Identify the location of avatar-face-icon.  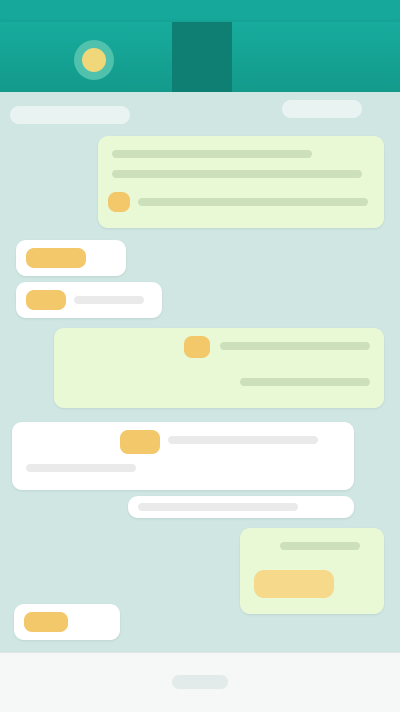
(94, 60).